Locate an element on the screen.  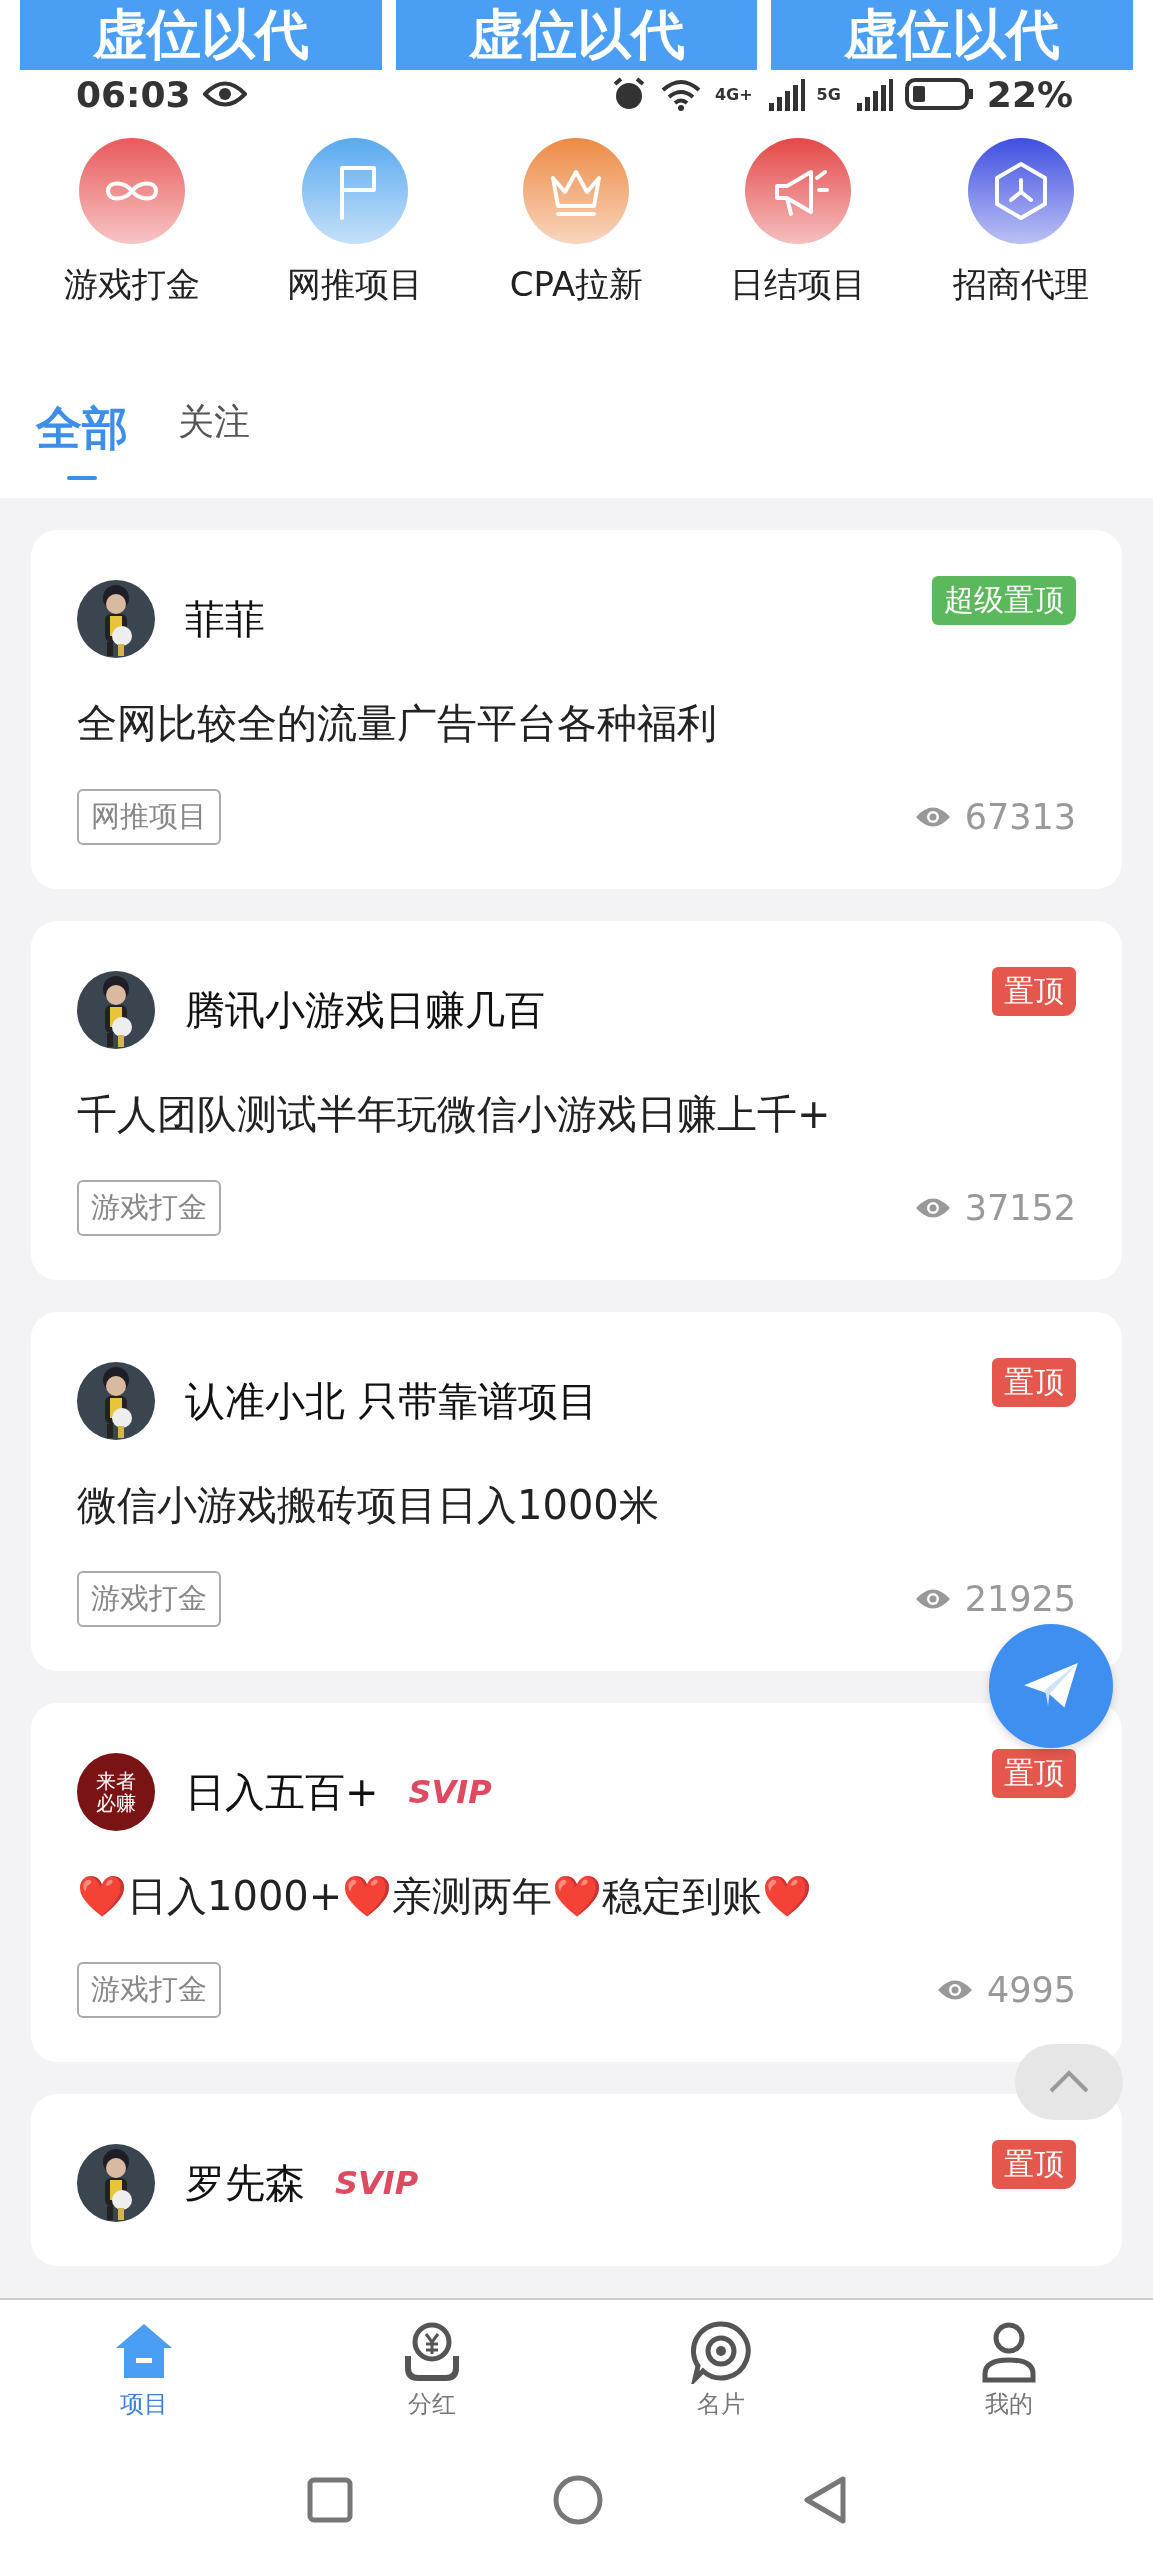
category-button: 日结项目 is located at coordinates (798, 223).